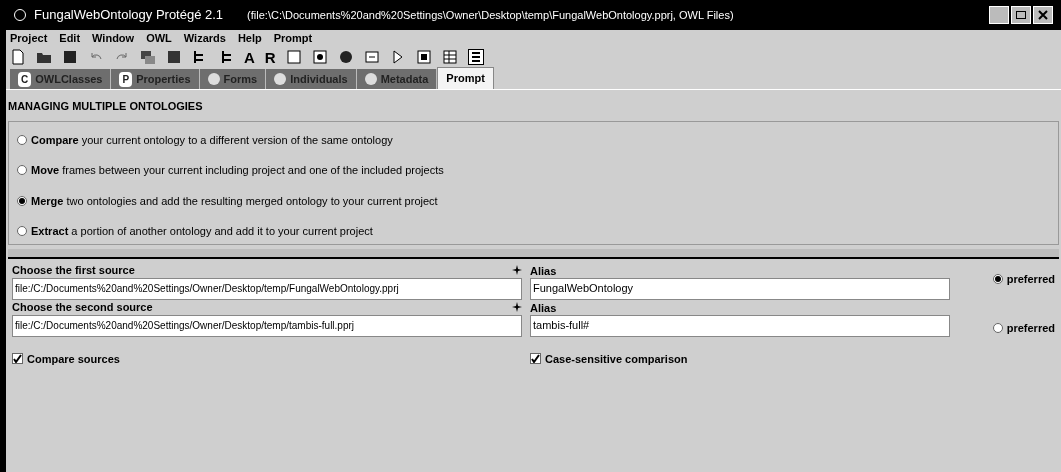 The image size is (1061, 472). What do you see at coordinates (533, 139) in the screenshot?
I see `radio-option: Compare your current ontology to a different version of the same ontology` at bounding box center [533, 139].